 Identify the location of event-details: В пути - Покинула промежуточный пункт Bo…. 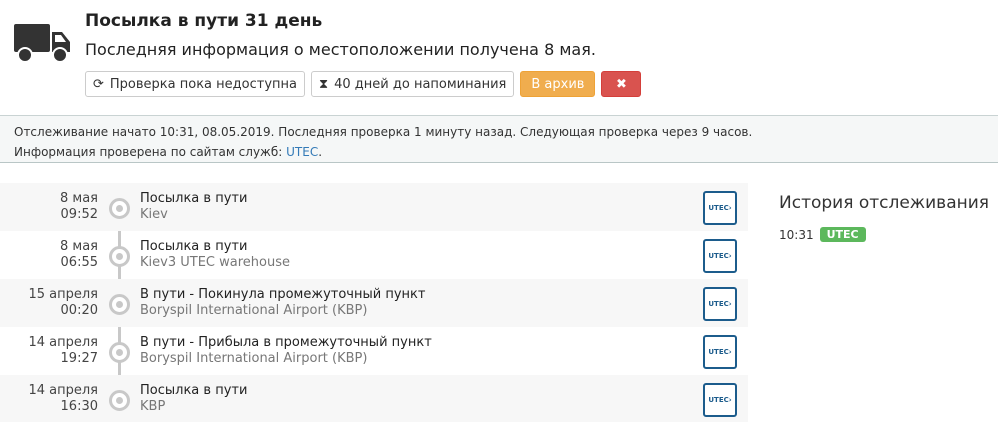
(282, 303).